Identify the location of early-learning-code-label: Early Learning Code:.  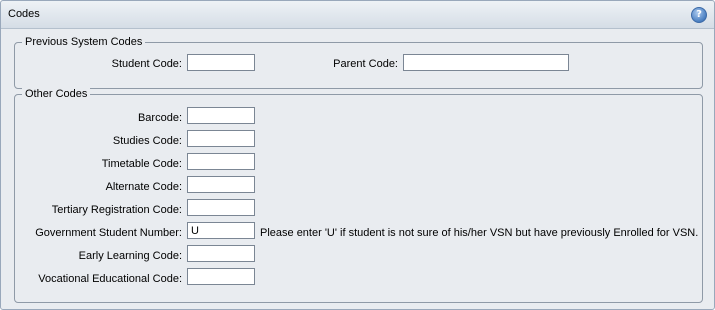
(130, 256).